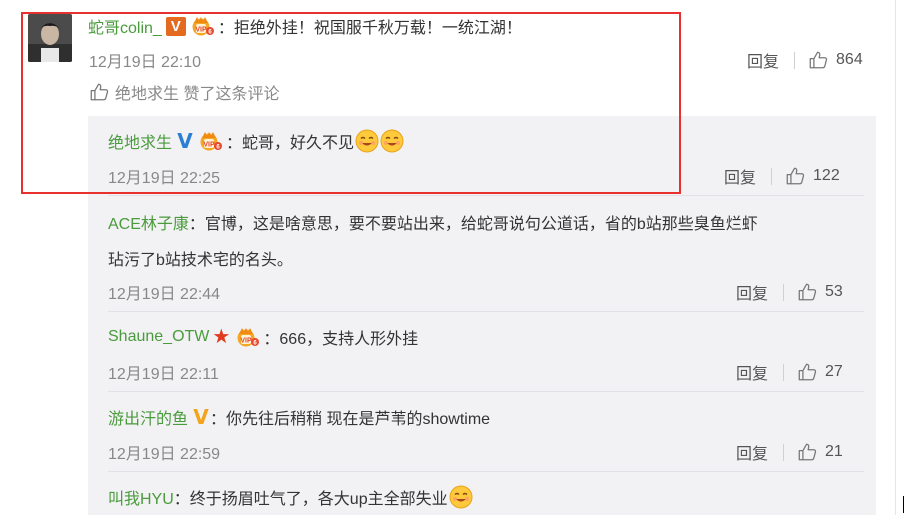 The image size is (908, 515). I want to click on reply-line: 游出汗的鱼 V ：你先往后稍稍 现在是芦苇的showtime, so click(299, 417).